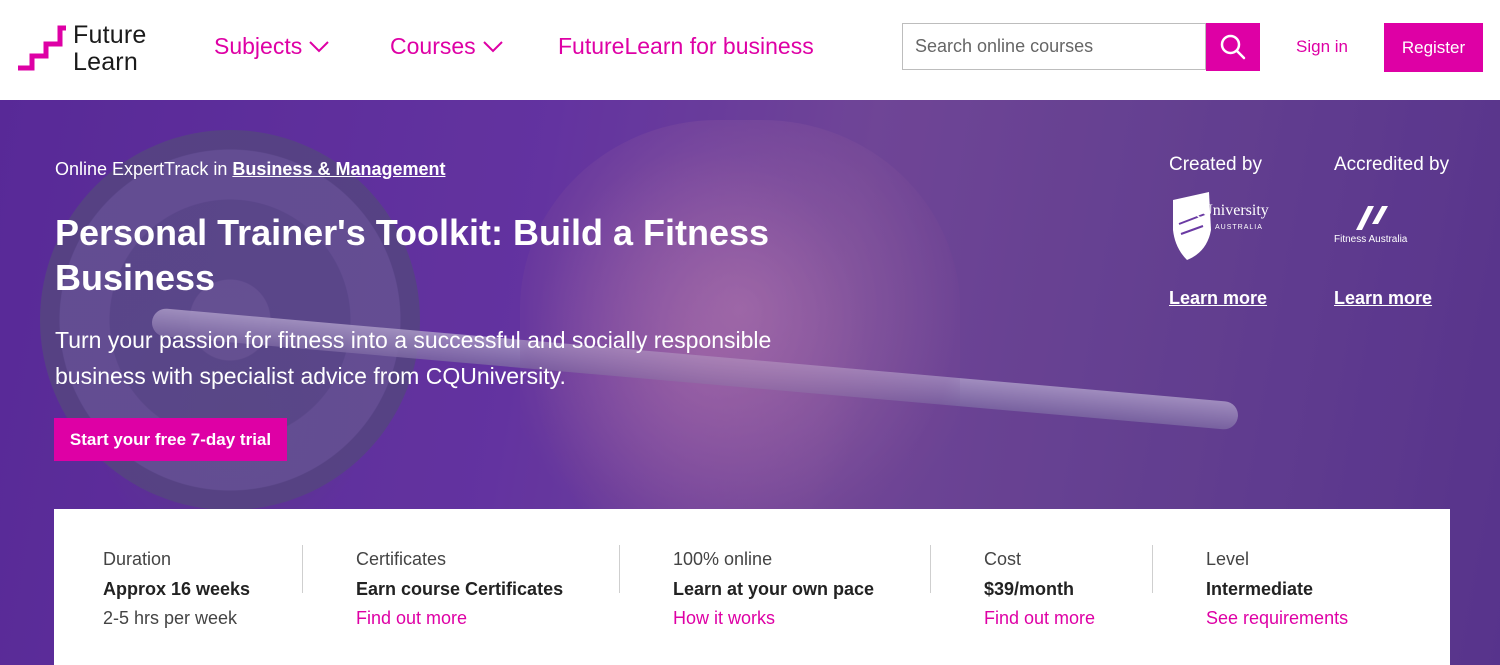 The image size is (1500, 665). Describe the element at coordinates (1260, 589) in the screenshot. I see `info-value: Intermediate` at that location.